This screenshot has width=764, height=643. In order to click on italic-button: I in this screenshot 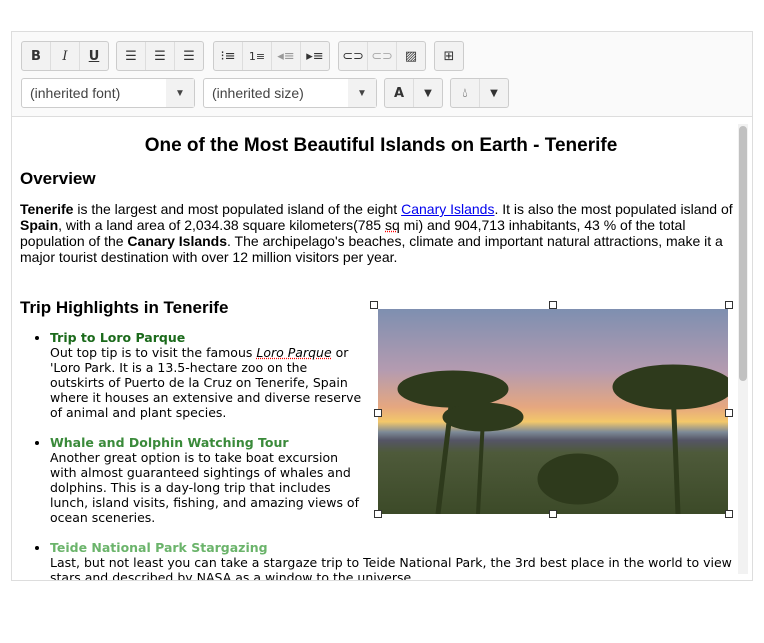, I will do `click(65, 56)`.